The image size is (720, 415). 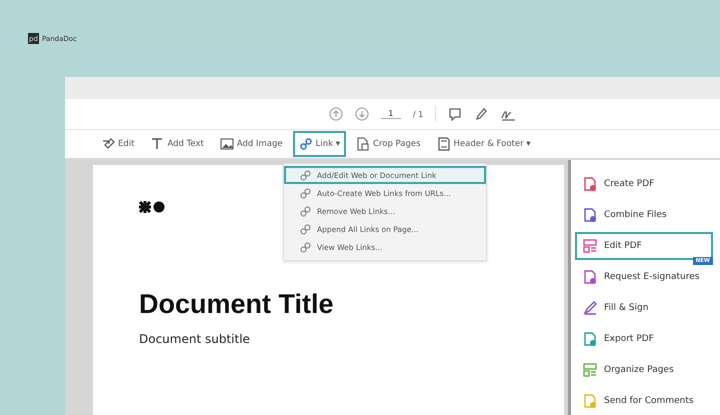 What do you see at coordinates (455, 114) in the screenshot?
I see `comment-icon` at bounding box center [455, 114].